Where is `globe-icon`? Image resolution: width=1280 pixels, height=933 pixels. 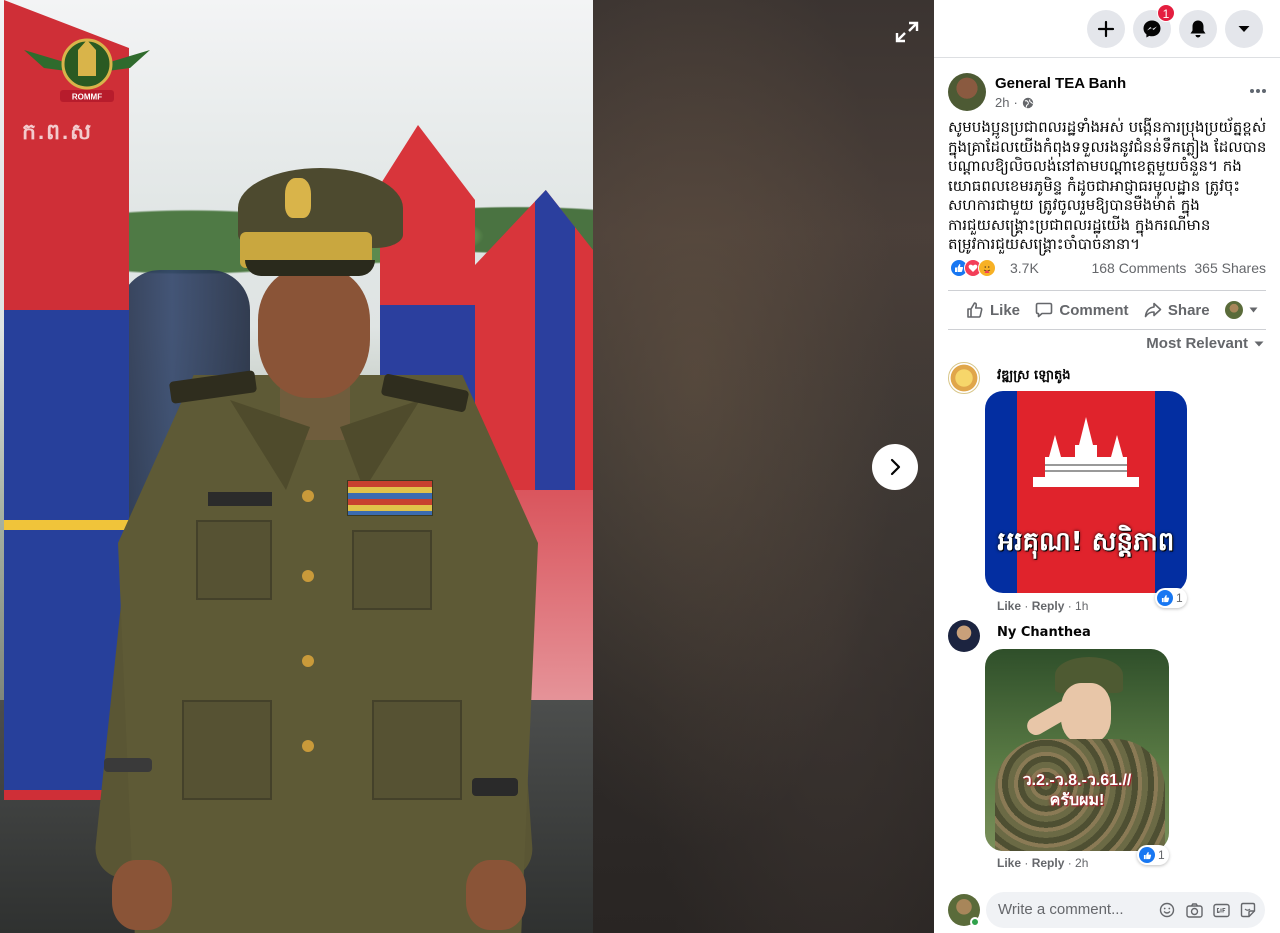
globe-icon is located at coordinates (1028, 102).